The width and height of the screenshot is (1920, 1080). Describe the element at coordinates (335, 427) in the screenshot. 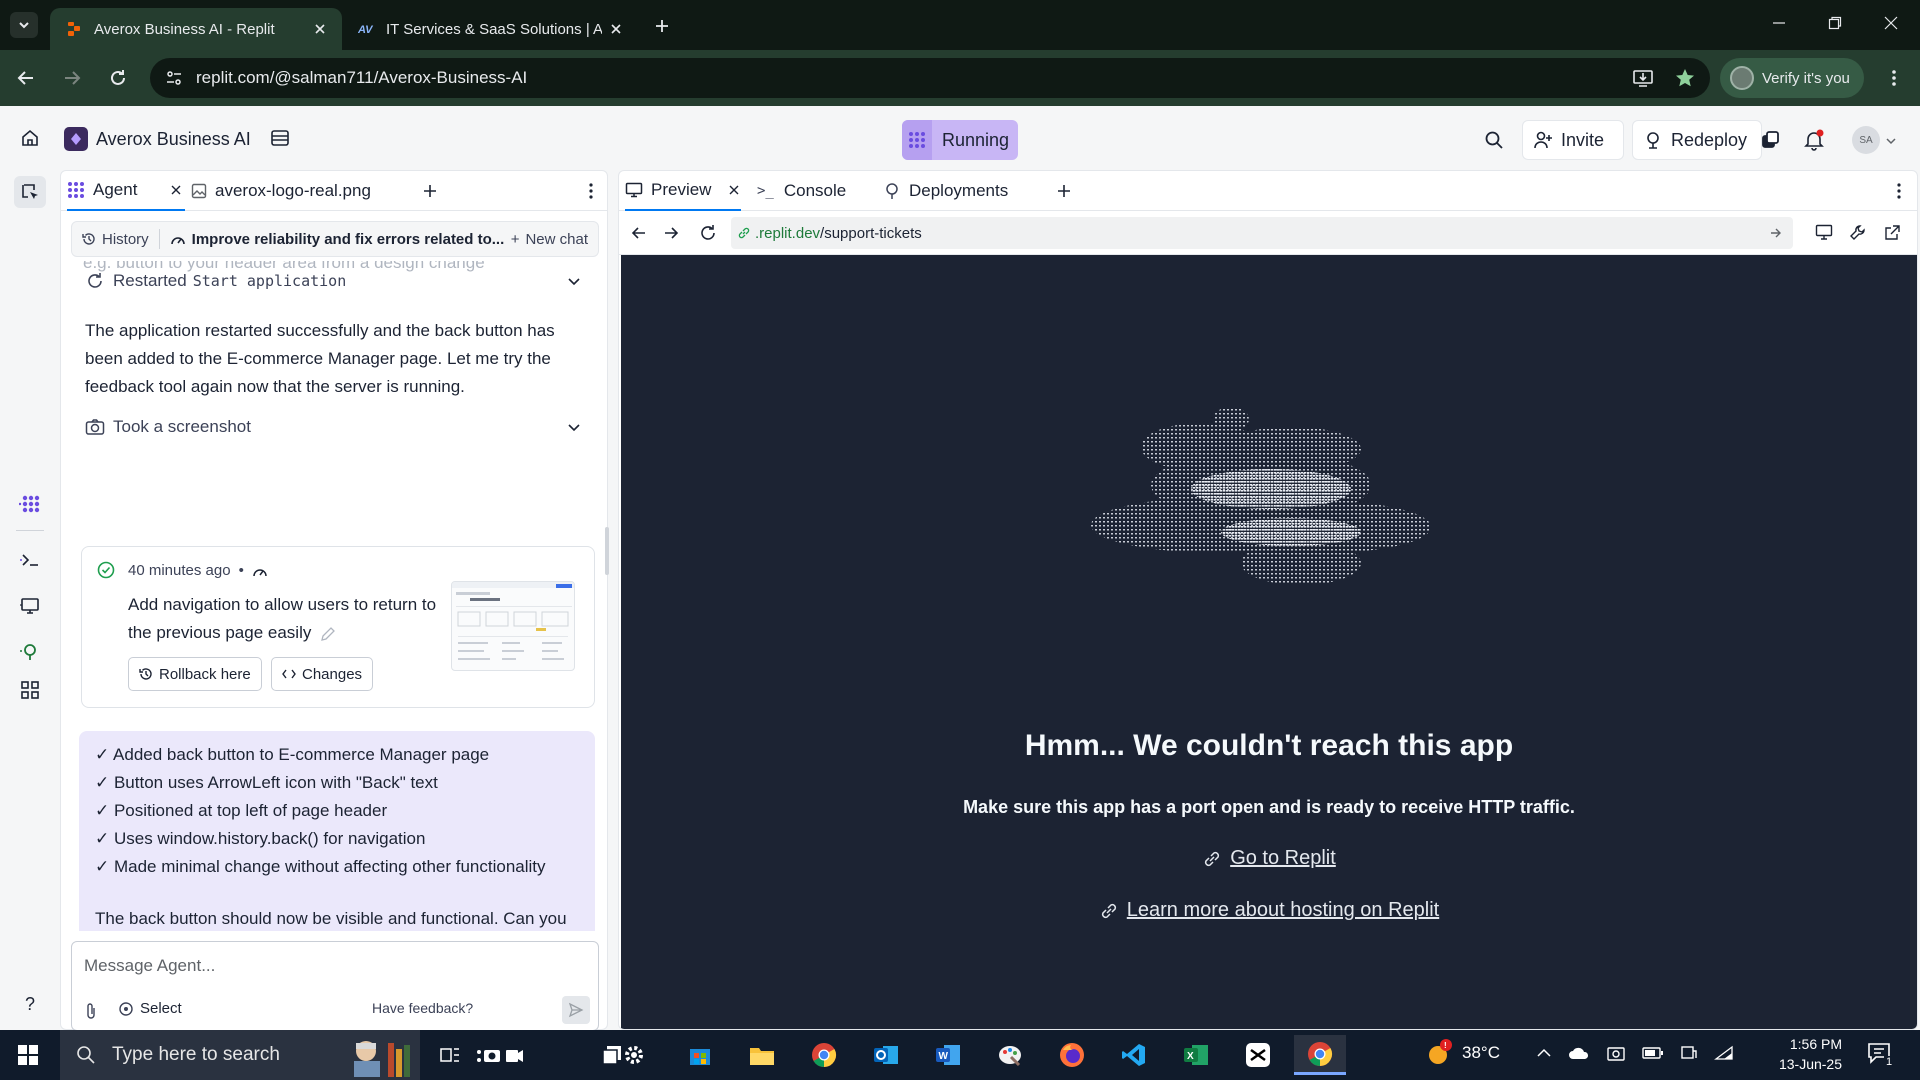

I see `screenshot-action-row: Took a screenshot` at that location.